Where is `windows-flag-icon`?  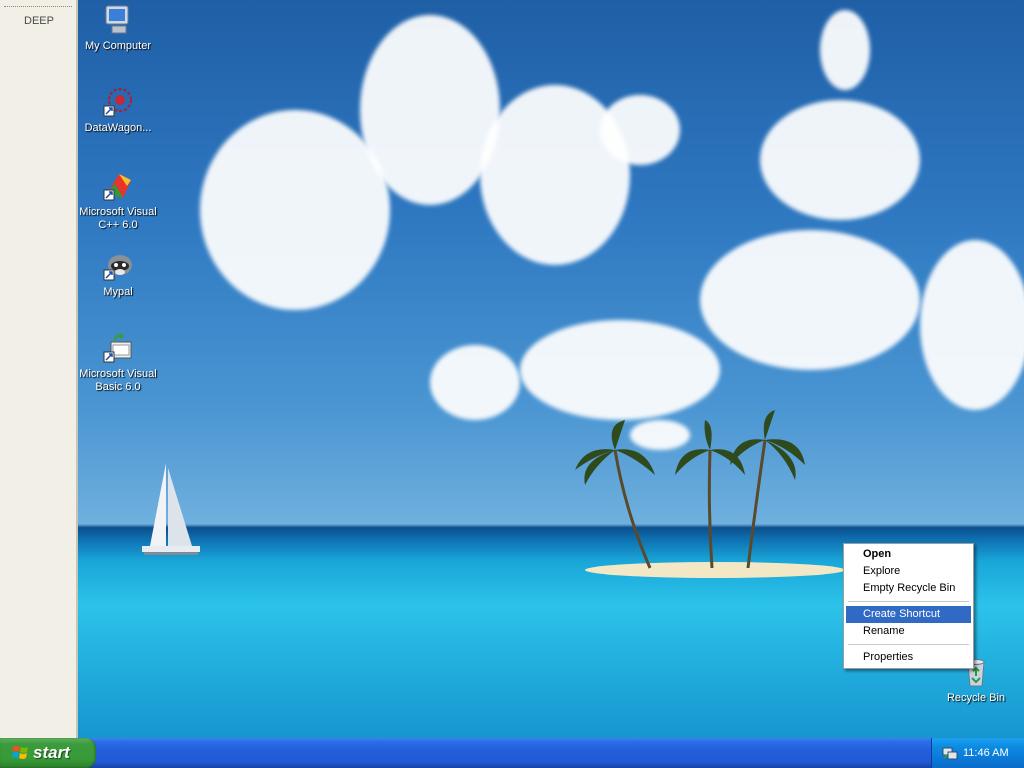 windows-flag-icon is located at coordinates (20, 752).